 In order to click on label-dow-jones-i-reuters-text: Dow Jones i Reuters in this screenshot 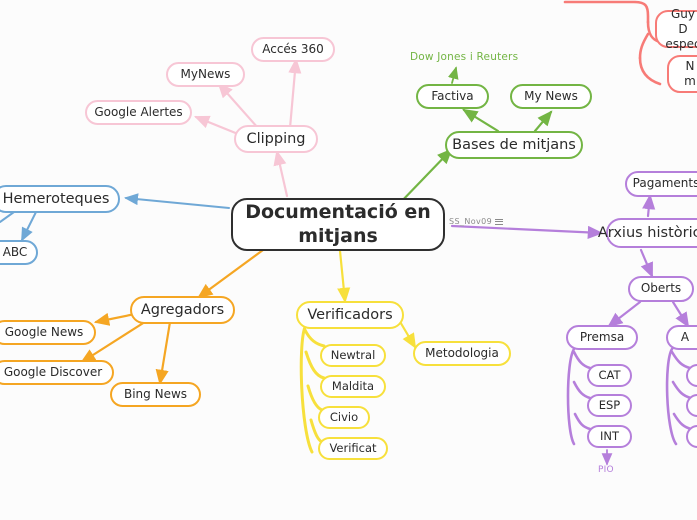, I will do `click(464, 57)`.